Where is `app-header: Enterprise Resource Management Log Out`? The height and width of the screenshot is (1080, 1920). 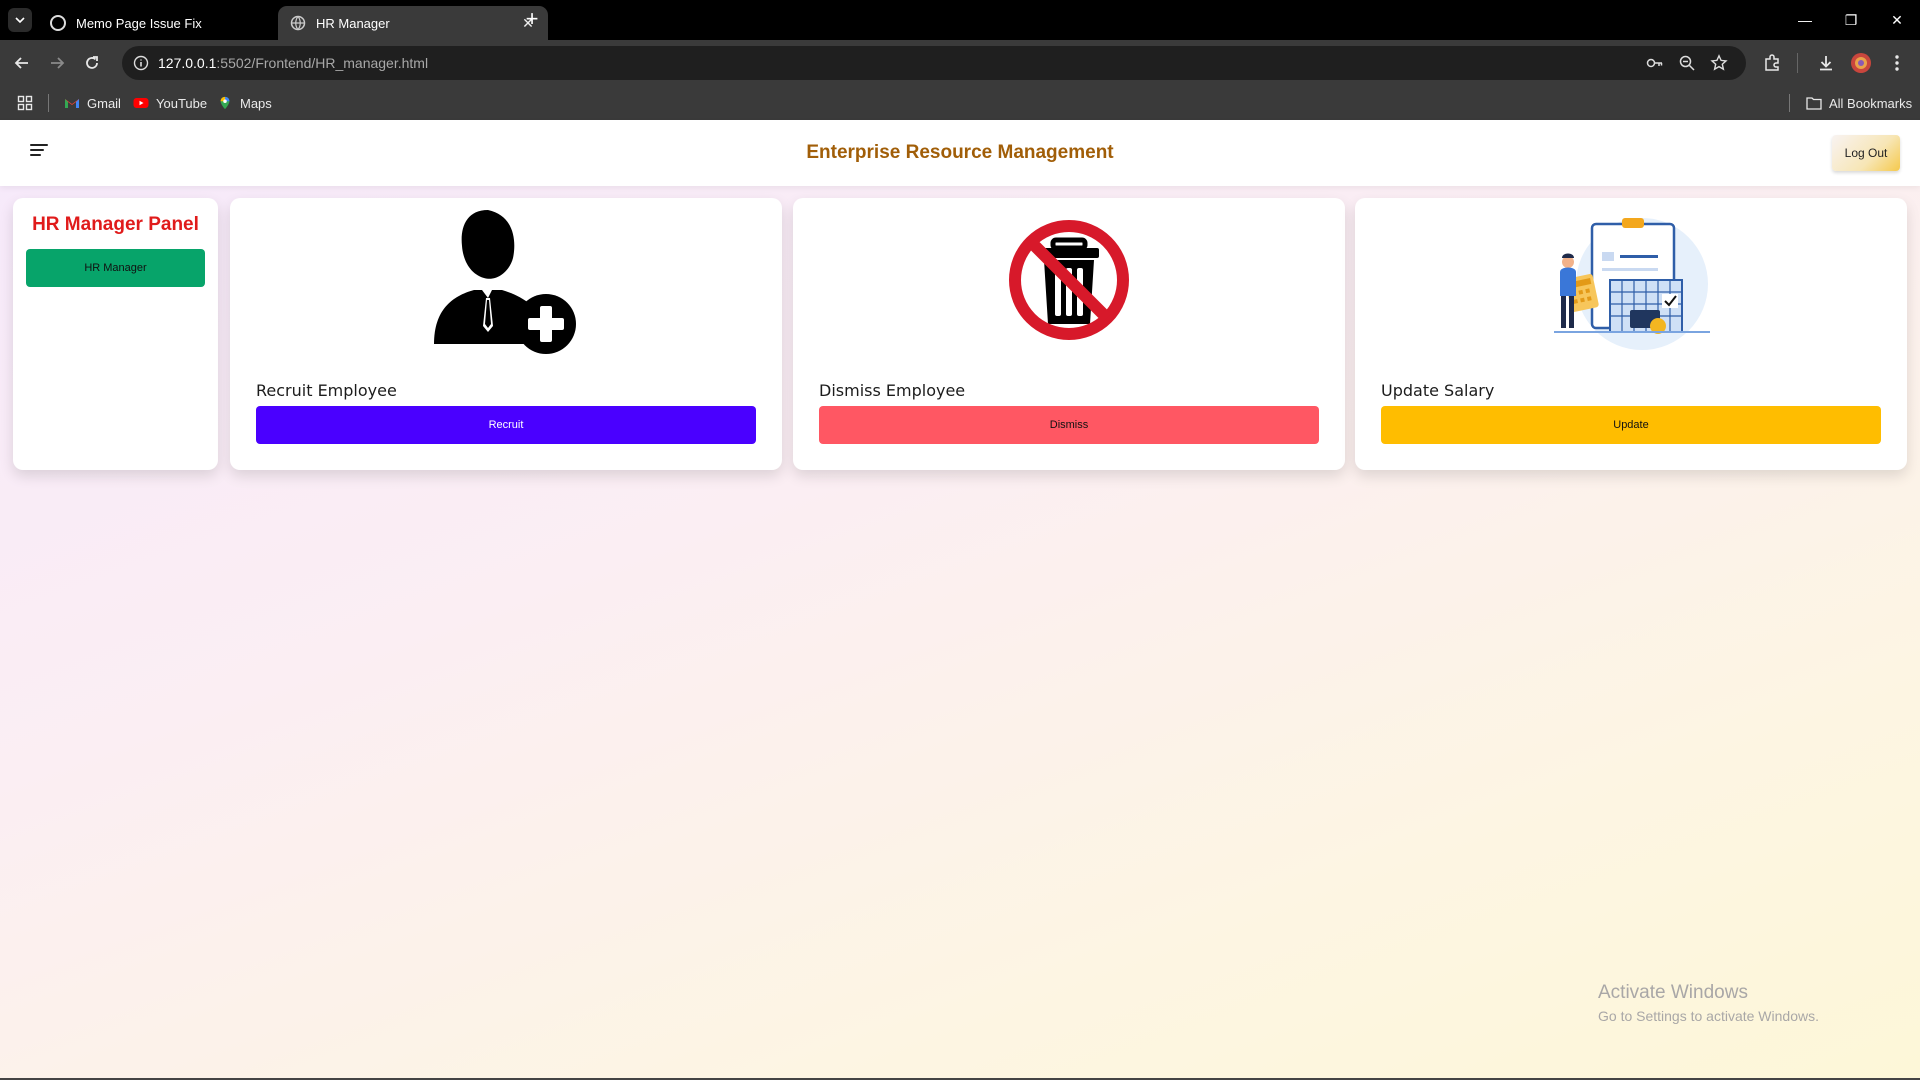 app-header: Enterprise Resource Management Log Out is located at coordinates (960, 153).